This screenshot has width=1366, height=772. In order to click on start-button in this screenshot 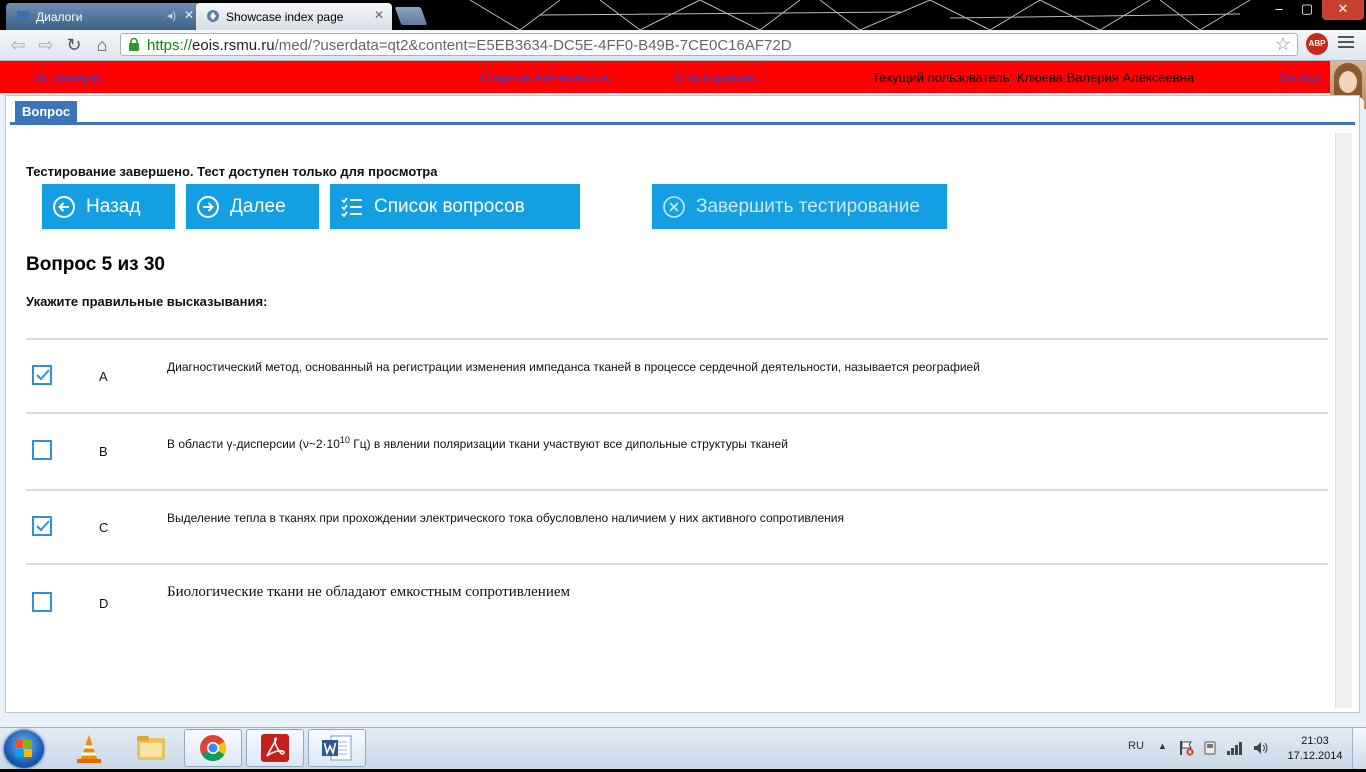, I will do `click(24, 749)`.